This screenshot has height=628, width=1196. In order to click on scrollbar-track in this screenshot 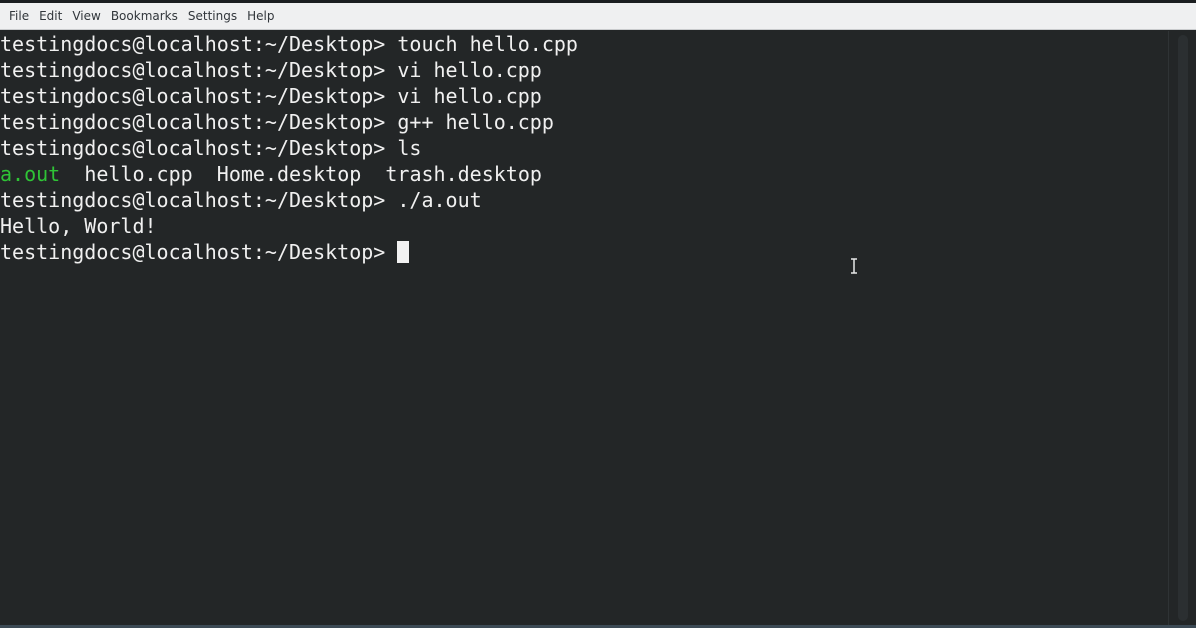, I will do `click(1183, 328)`.